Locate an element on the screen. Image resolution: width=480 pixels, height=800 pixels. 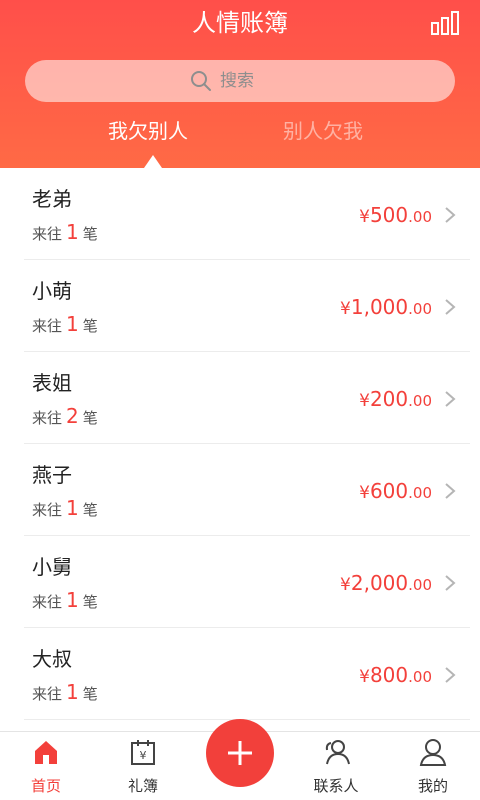
list-item: 小舅 来往 1 笔 ¥2,000.00 is located at coordinates (247, 582).